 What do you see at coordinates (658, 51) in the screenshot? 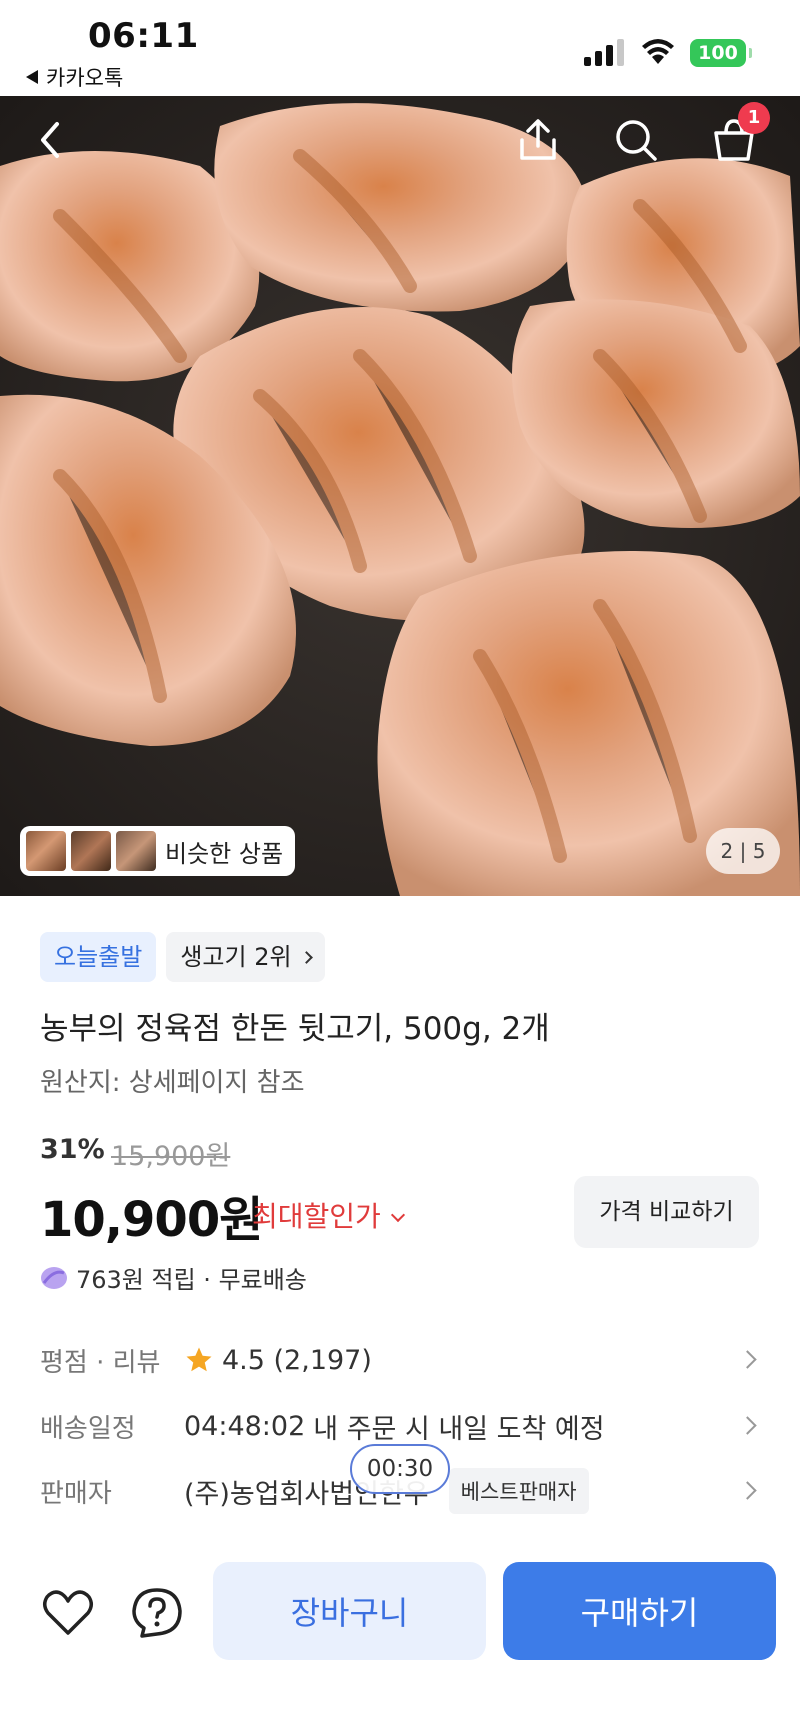
I see `wifi-icon` at bounding box center [658, 51].